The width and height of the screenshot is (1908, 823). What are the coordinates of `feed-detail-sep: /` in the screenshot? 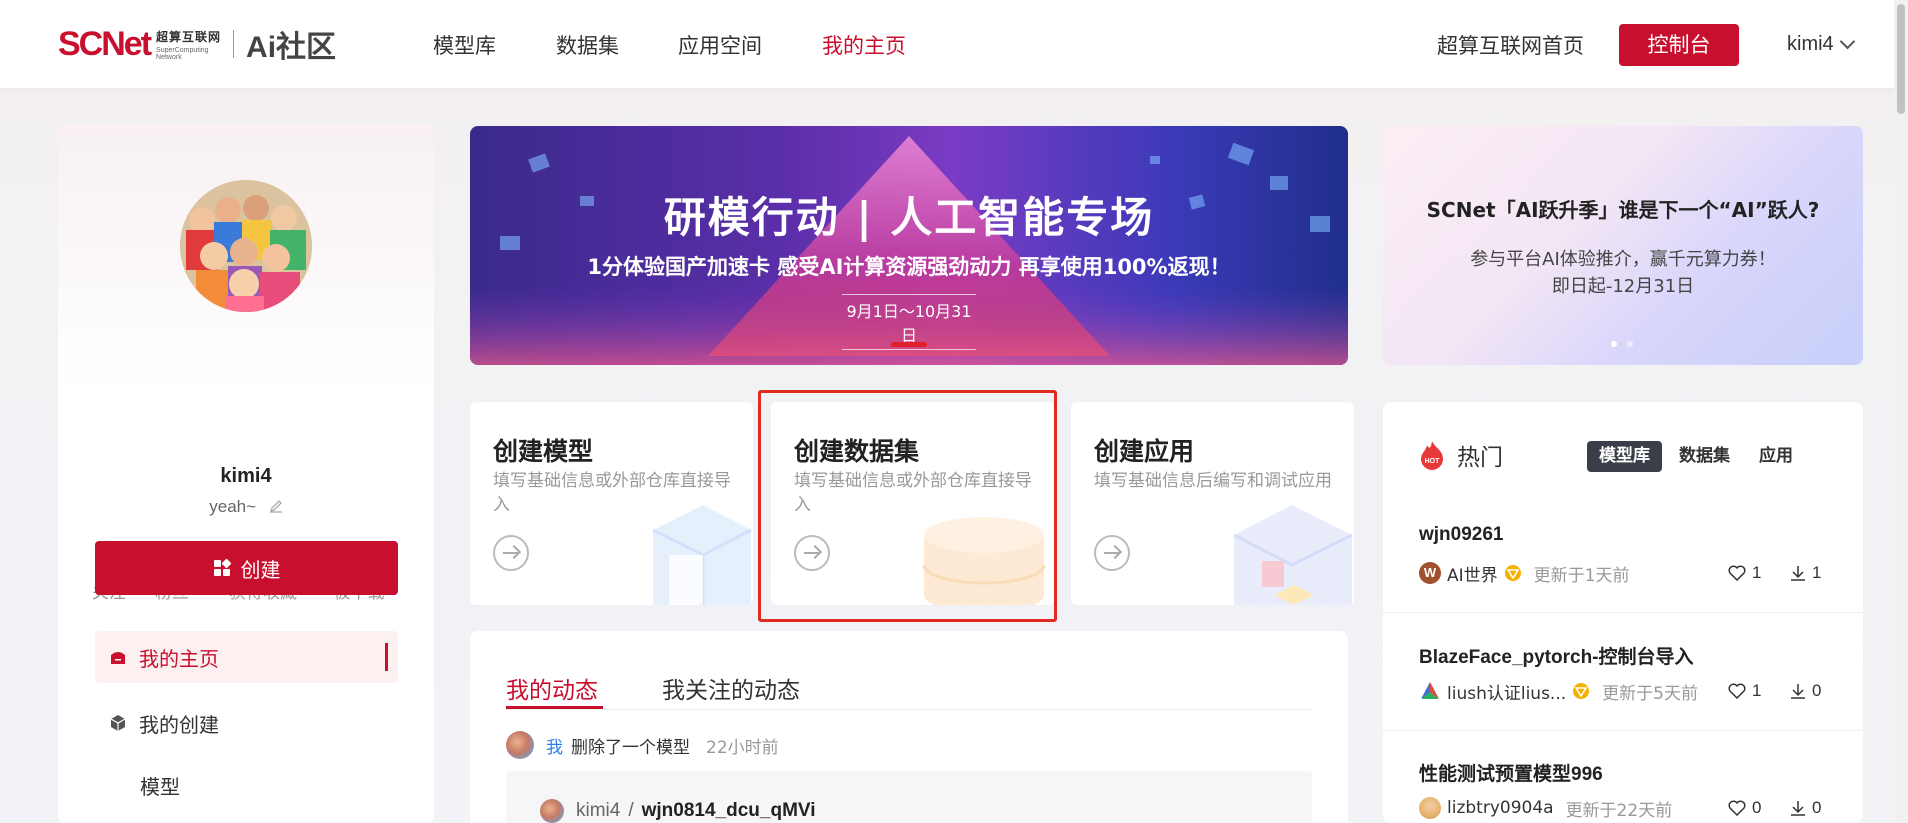 It's located at (631, 810).